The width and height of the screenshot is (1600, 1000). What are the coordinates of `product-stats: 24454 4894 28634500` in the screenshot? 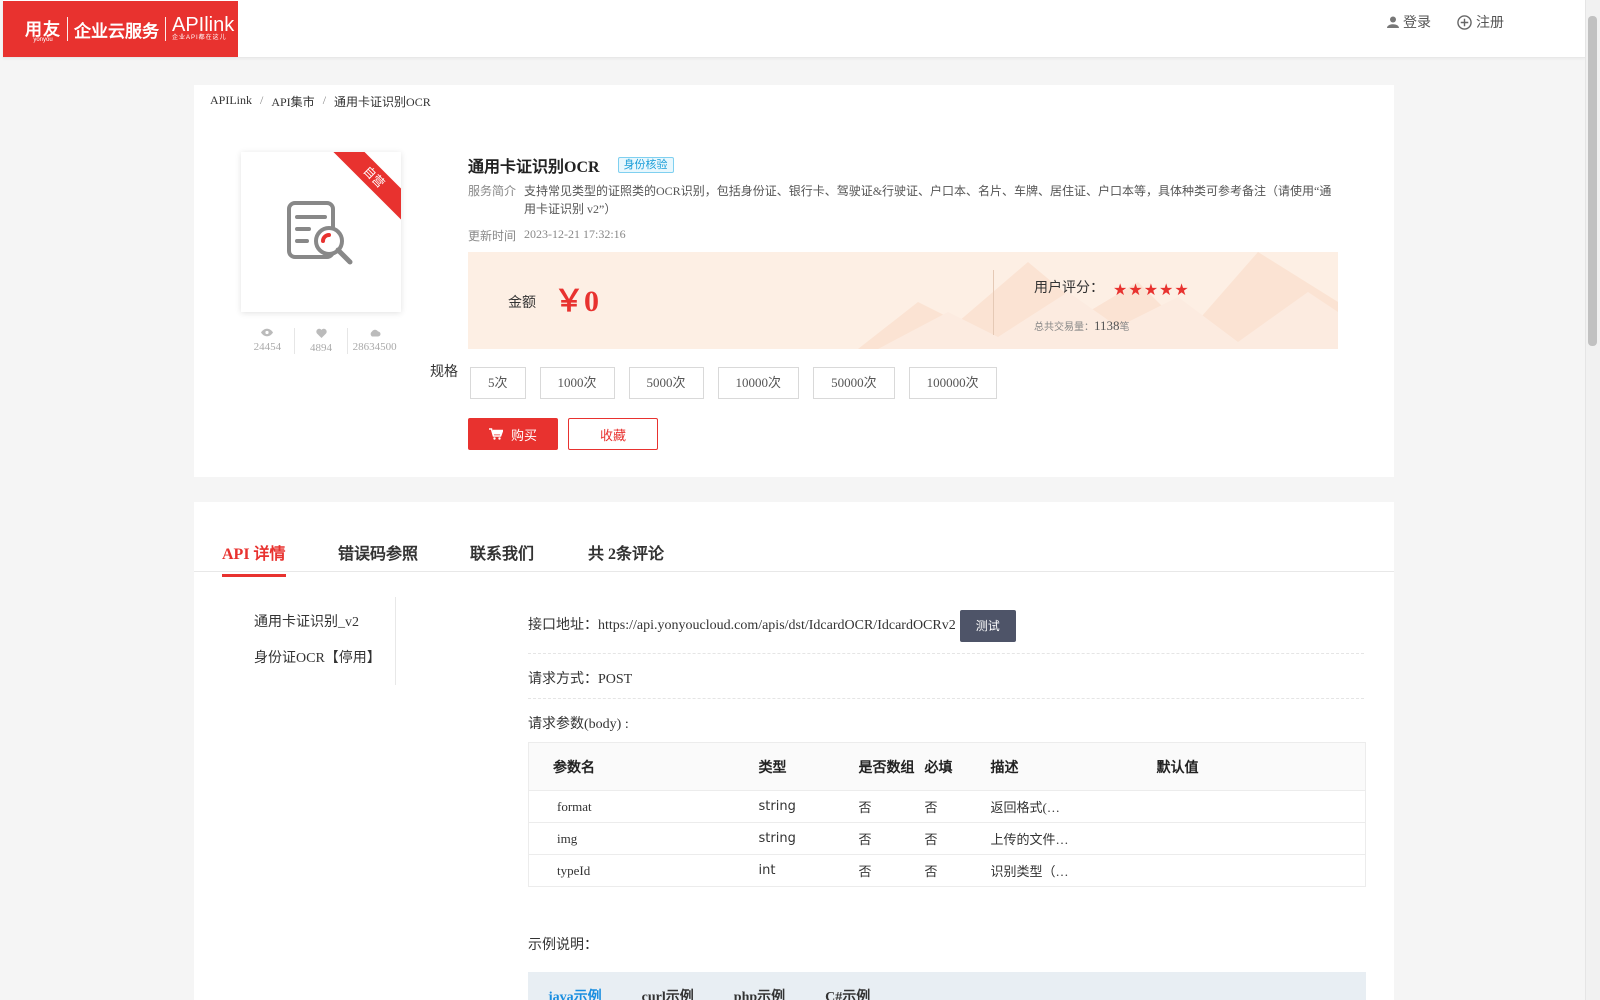 It's located at (321, 341).